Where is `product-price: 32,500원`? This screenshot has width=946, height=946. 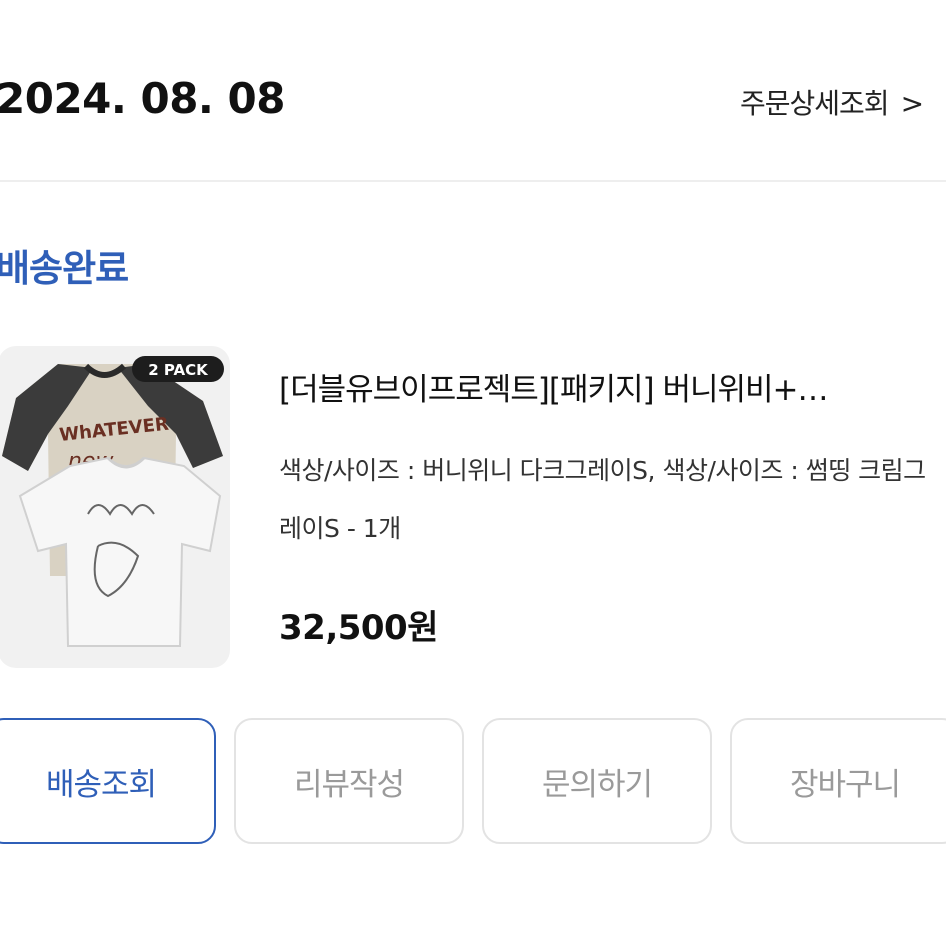 product-price: 32,500원 is located at coordinates (358, 628).